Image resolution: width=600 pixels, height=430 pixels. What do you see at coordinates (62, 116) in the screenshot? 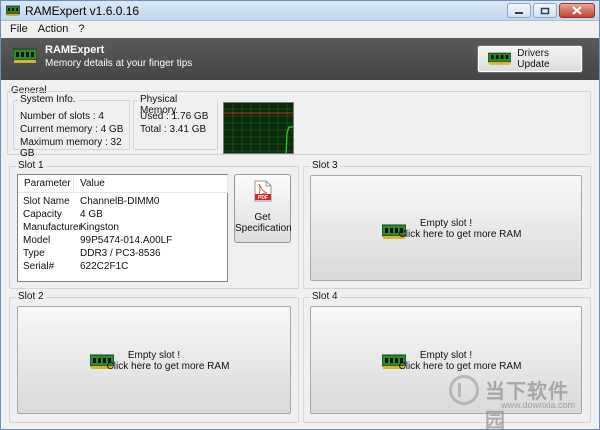
I see `slots-count: Number of slots : 4` at bounding box center [62, 116].